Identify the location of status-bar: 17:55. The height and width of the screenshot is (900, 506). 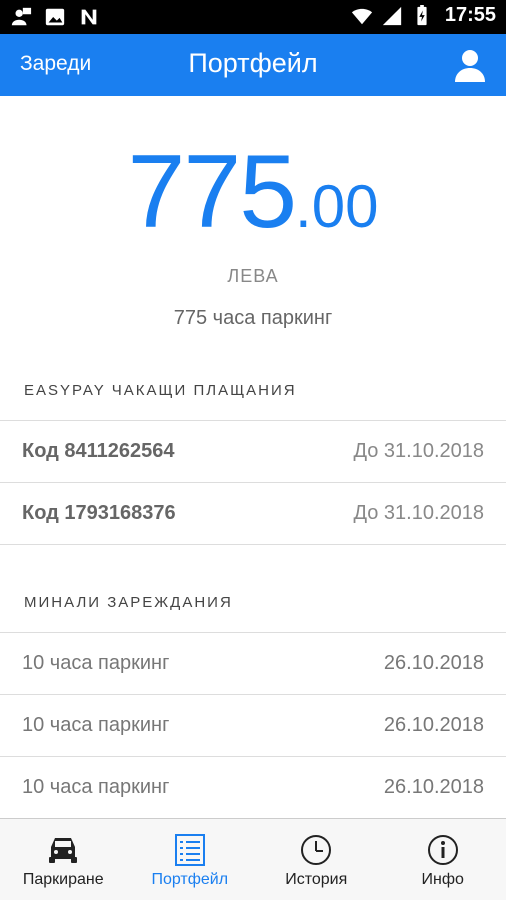
(253, 17).